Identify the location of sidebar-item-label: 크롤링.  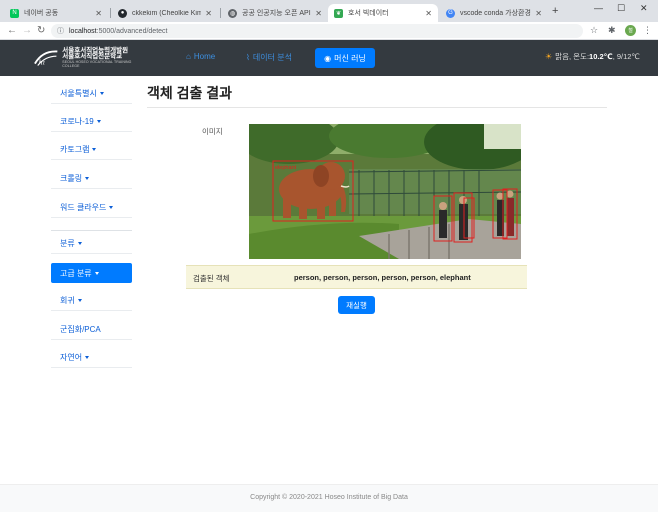
(71, 178).